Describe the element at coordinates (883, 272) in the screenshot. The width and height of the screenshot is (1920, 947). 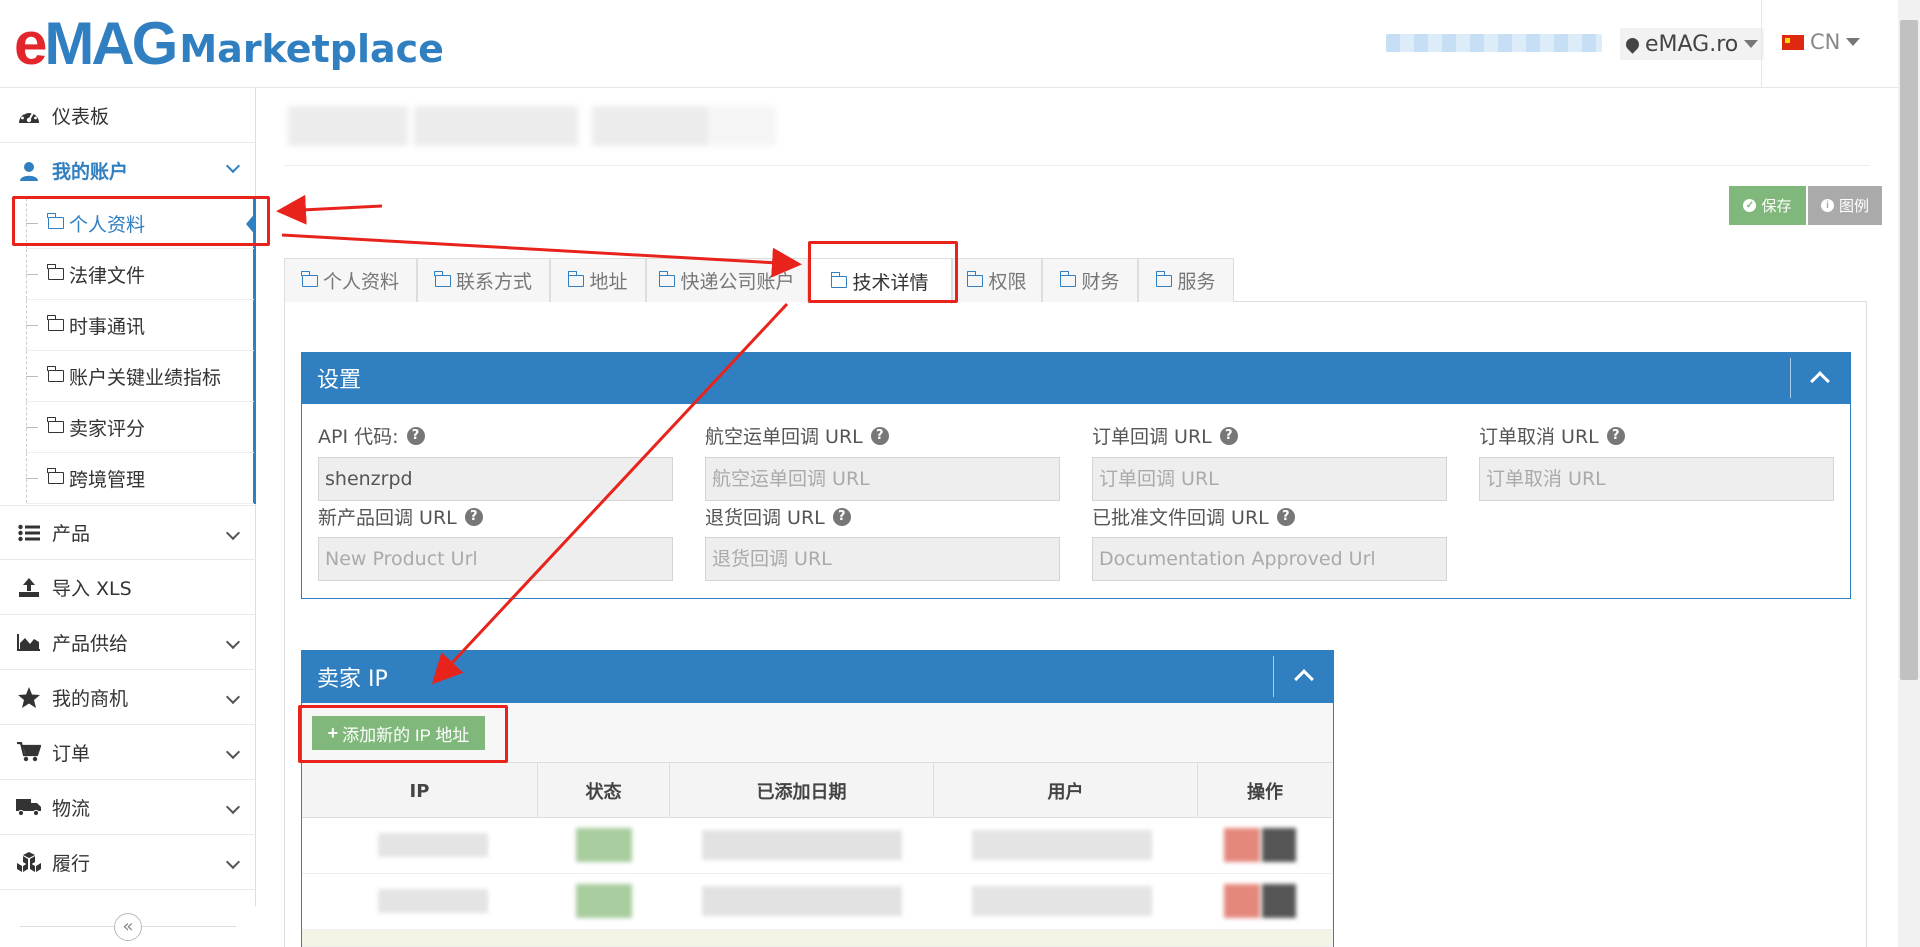
I see `annotation-box-technical-tab` at that location.